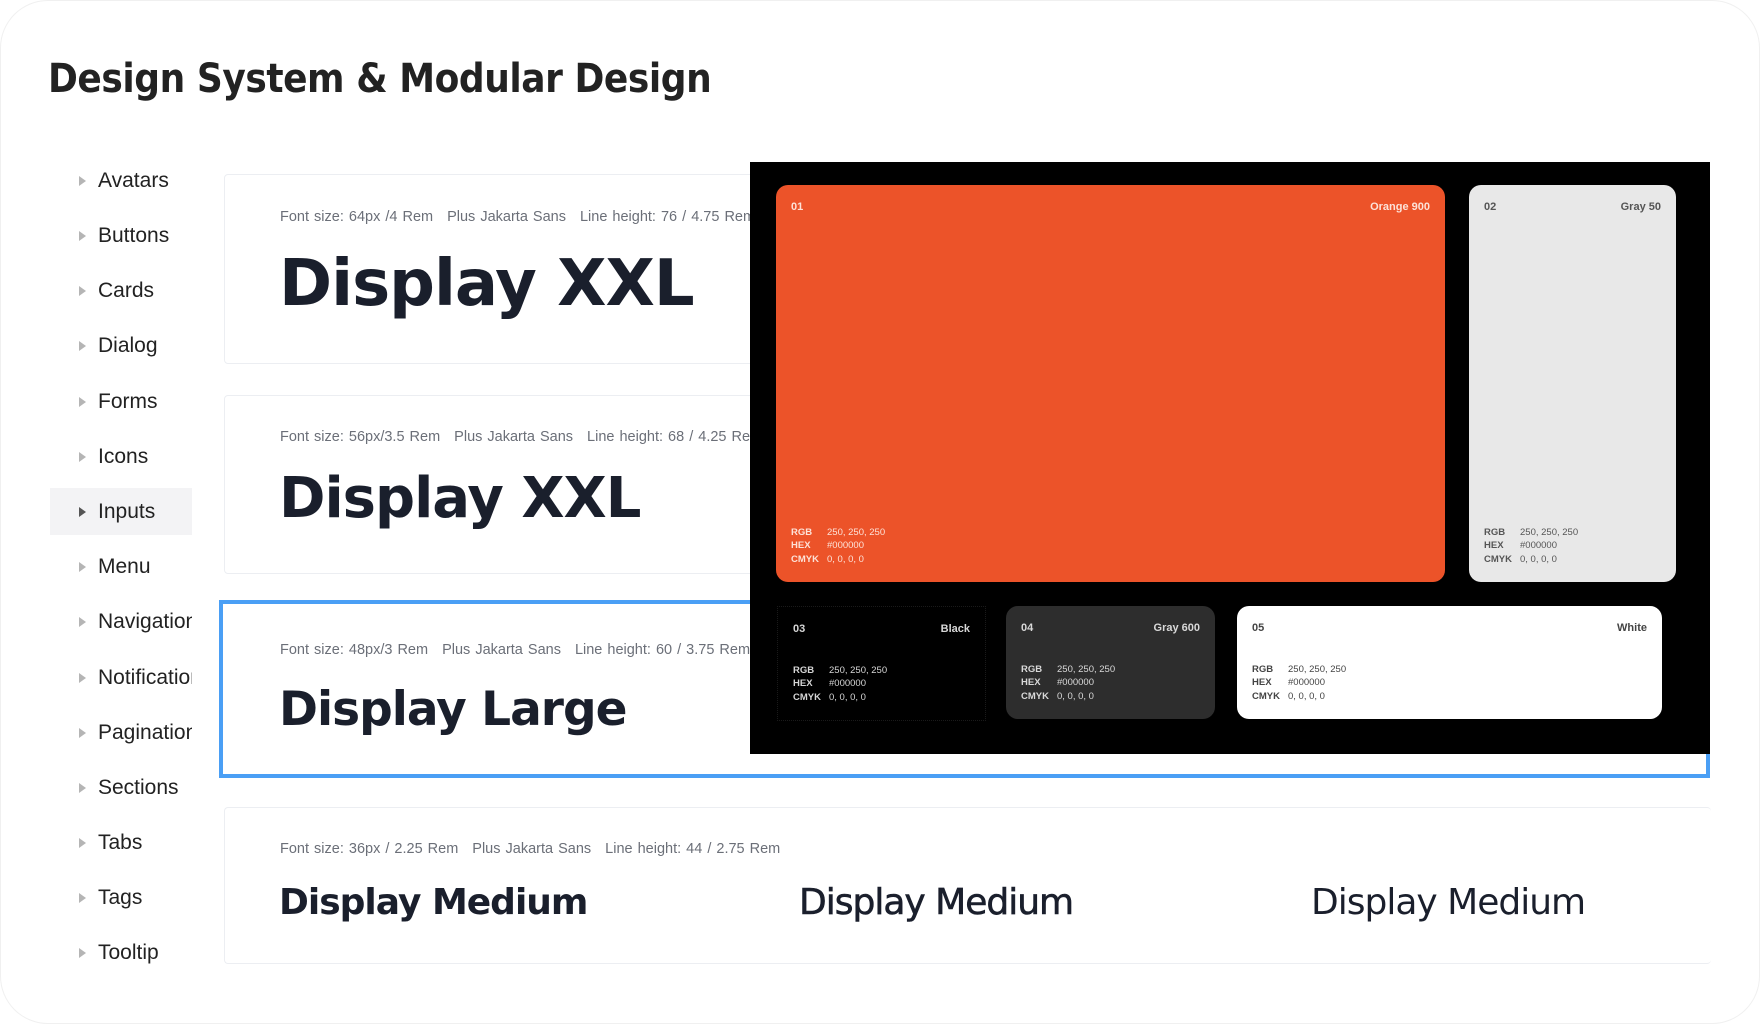 Image resolution: width=1760 pixels, height=1024 pixels. Describe the element at coordinates (128, 401) in the screenshot. I see `sidebar-item-label: Forms` at that location.